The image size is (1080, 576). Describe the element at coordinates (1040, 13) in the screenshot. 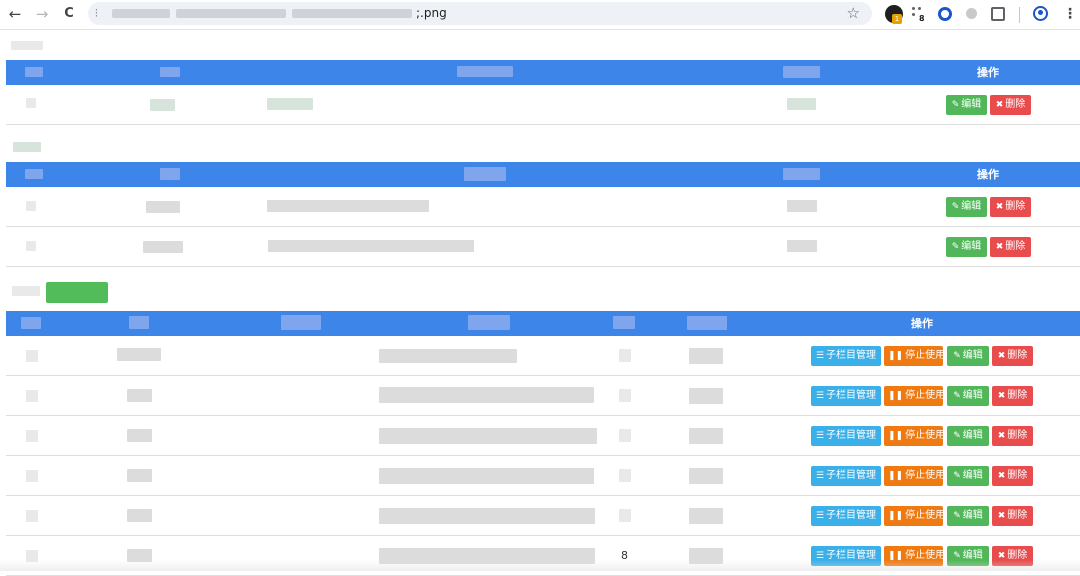

I see `profile-icon` at that location.